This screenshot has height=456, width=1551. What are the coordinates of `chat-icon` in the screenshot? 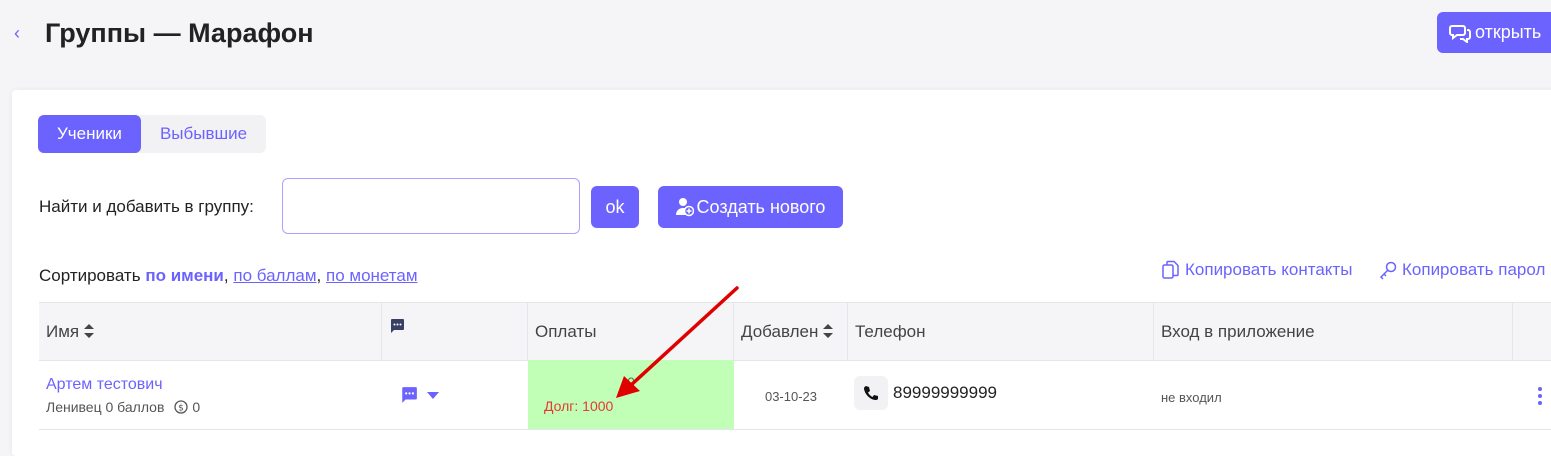 It's located at (1460, 33).